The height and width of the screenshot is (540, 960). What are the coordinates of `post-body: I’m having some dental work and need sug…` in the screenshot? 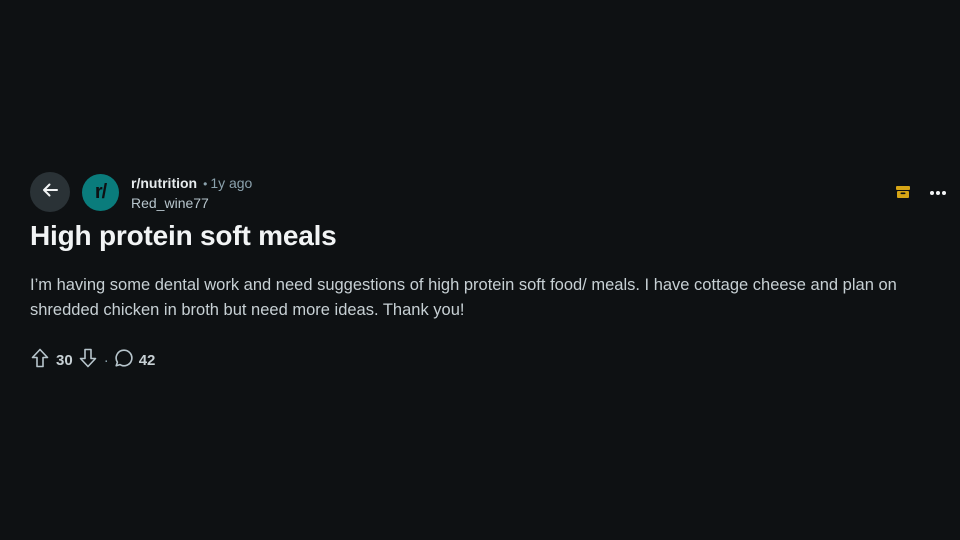 It's located at (463, 297).